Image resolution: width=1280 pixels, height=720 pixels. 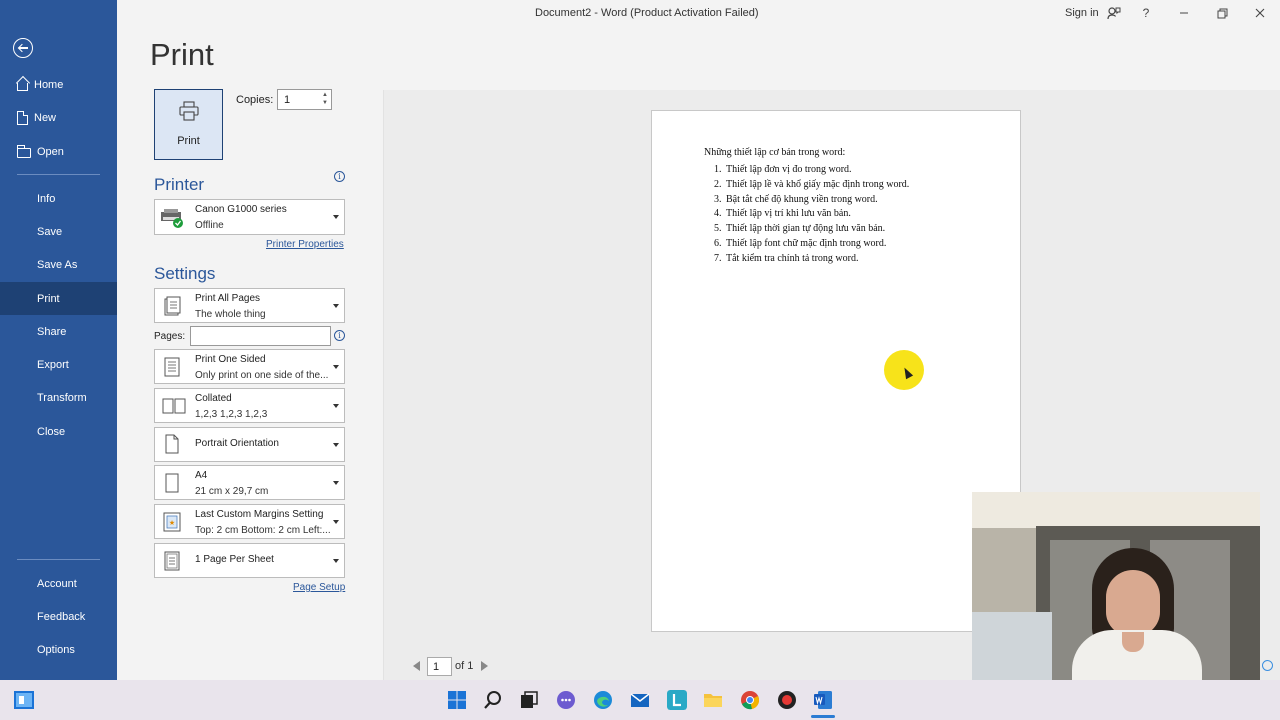 What do you see at coordinates (416, 666) in the screenshot?
I see `previous-page-icon` at bounding box center [416, 666].